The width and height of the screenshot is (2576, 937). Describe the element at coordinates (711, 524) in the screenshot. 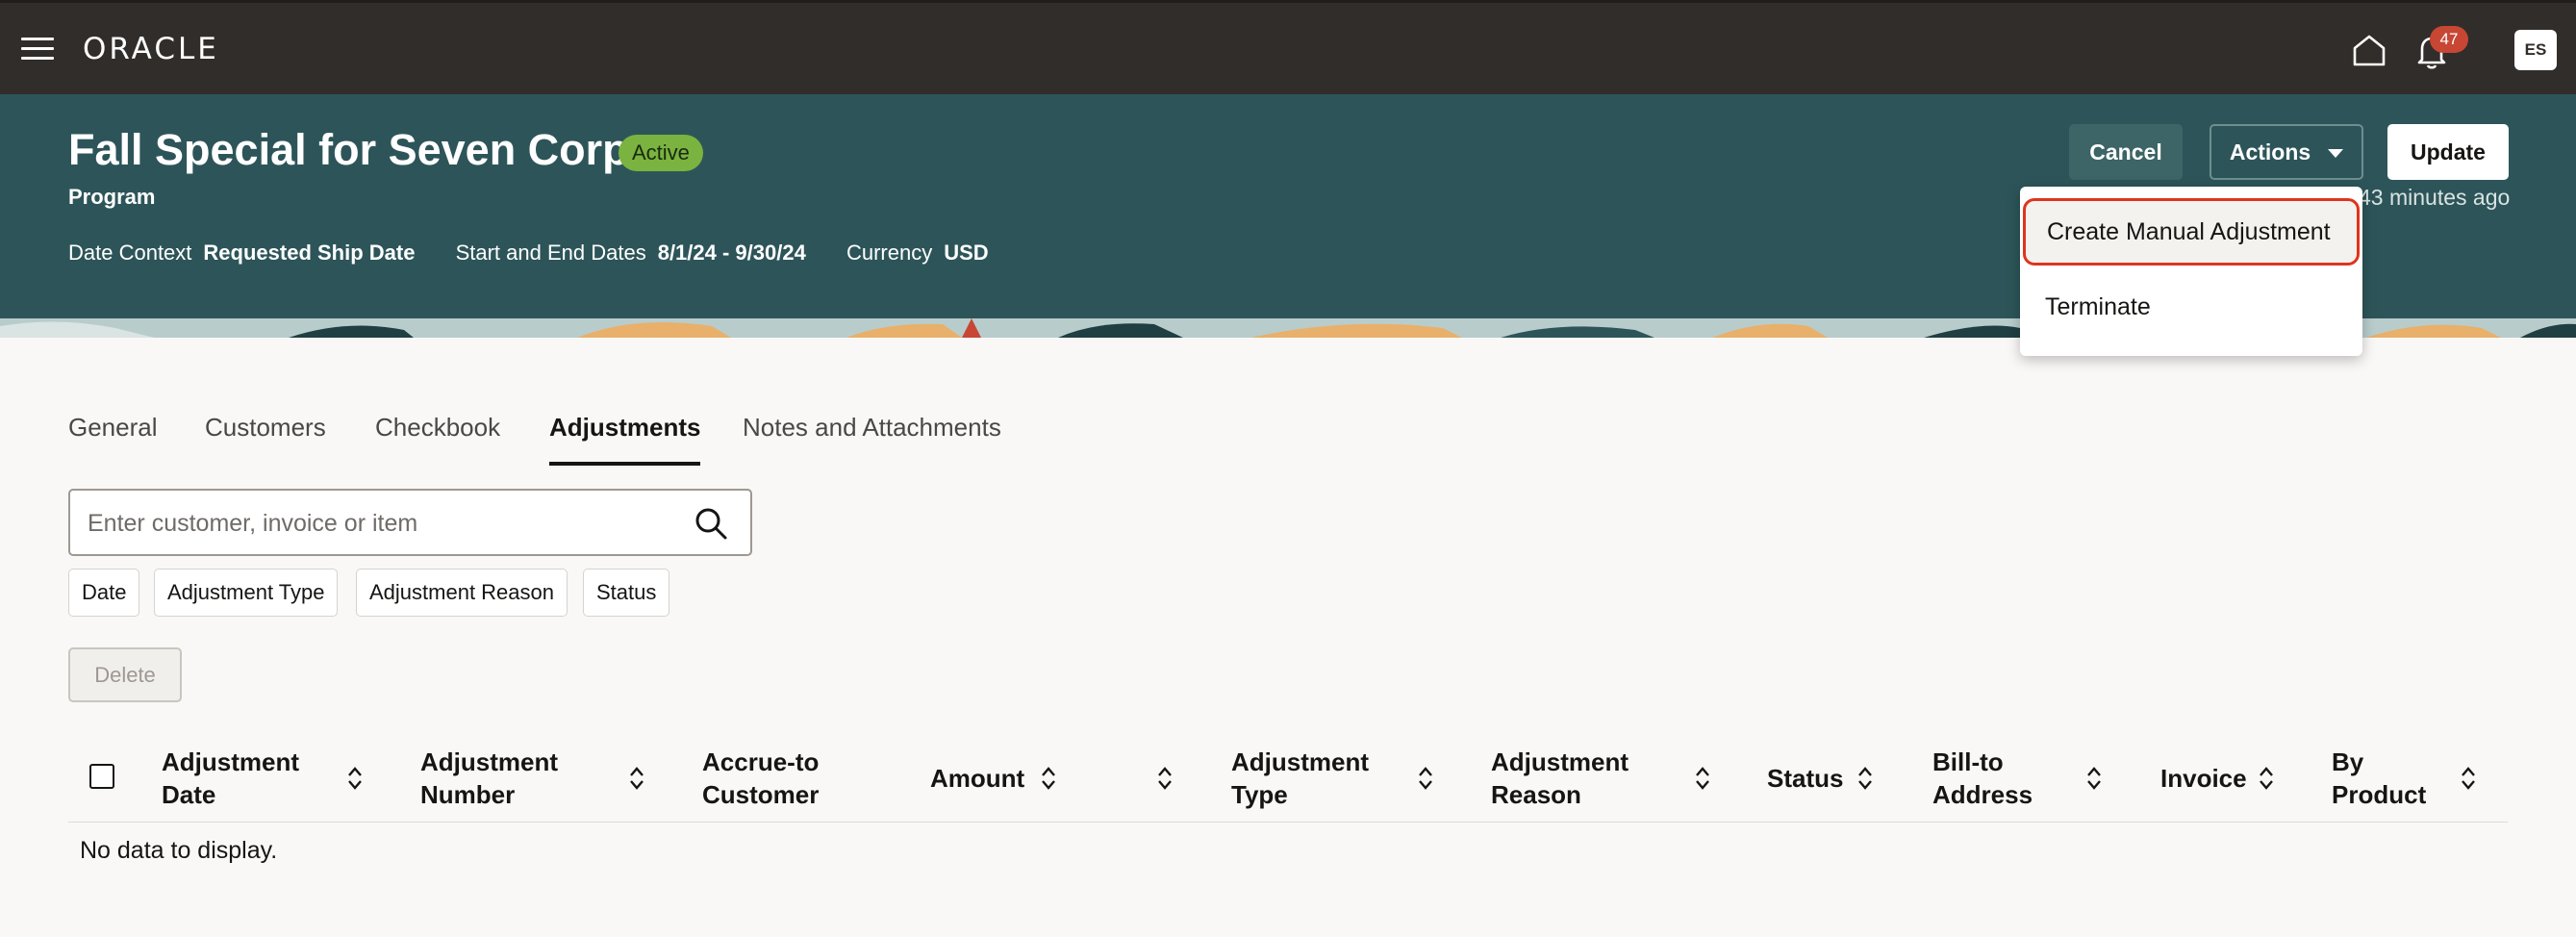

I see `search-icon` at that location.